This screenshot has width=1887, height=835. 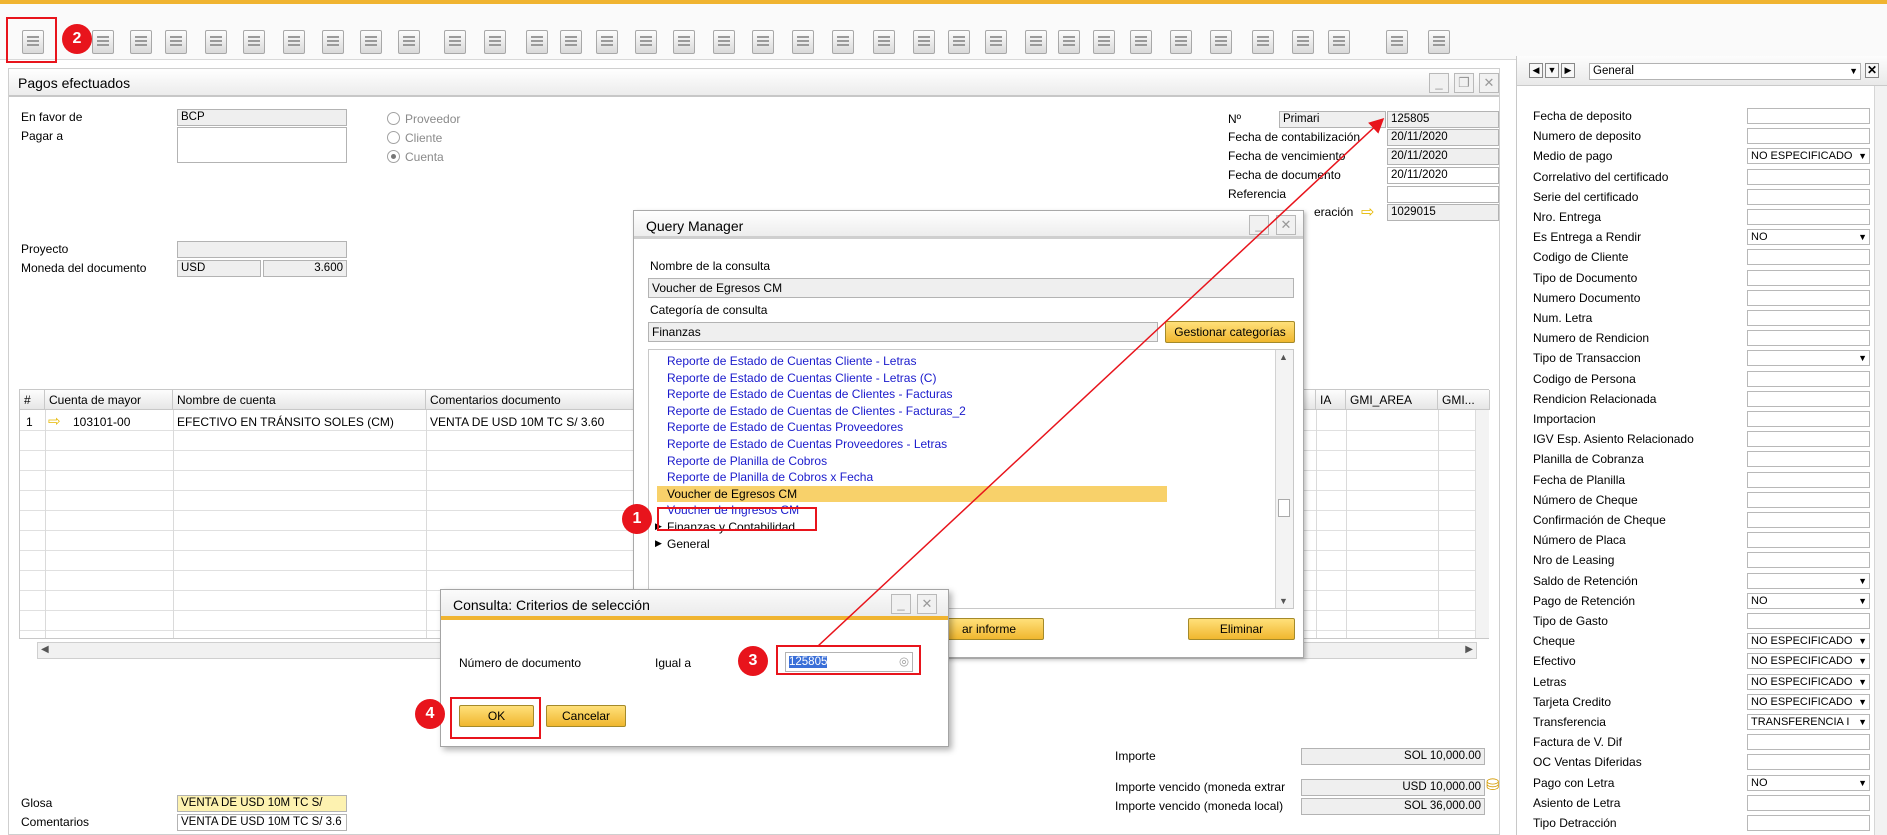 What do you see at coordinates (1443, 137) in the screenshot?
I see `fecha-contabilizacion-field: 20/11/2020` at bounding box center [1443, 137].